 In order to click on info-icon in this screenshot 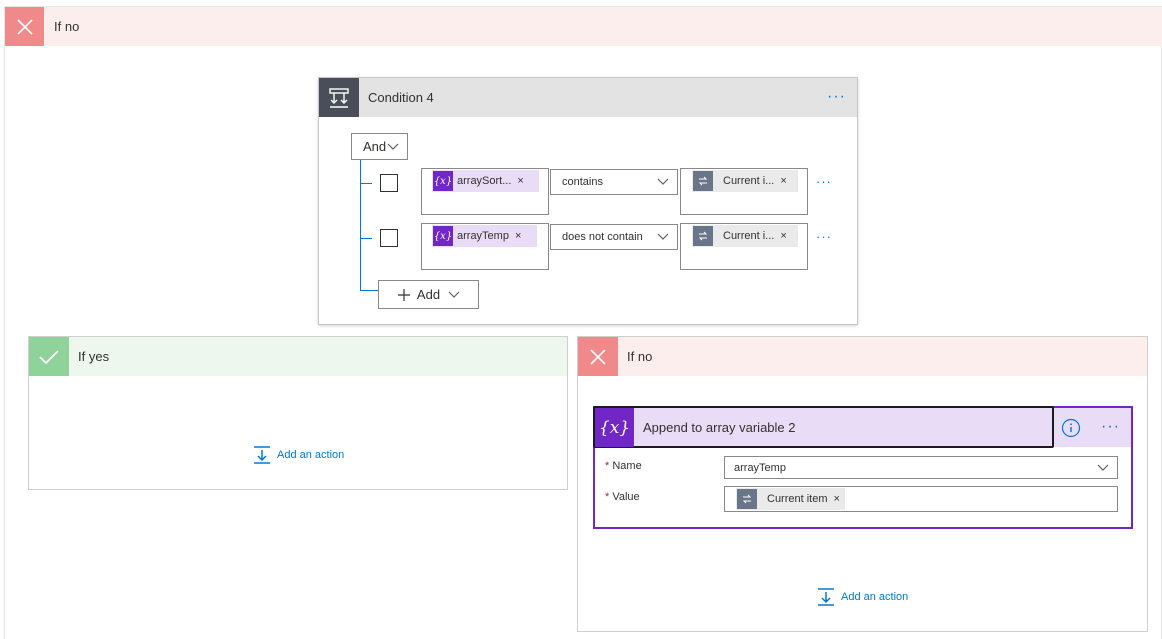, I will do `click(1071, 428)`.